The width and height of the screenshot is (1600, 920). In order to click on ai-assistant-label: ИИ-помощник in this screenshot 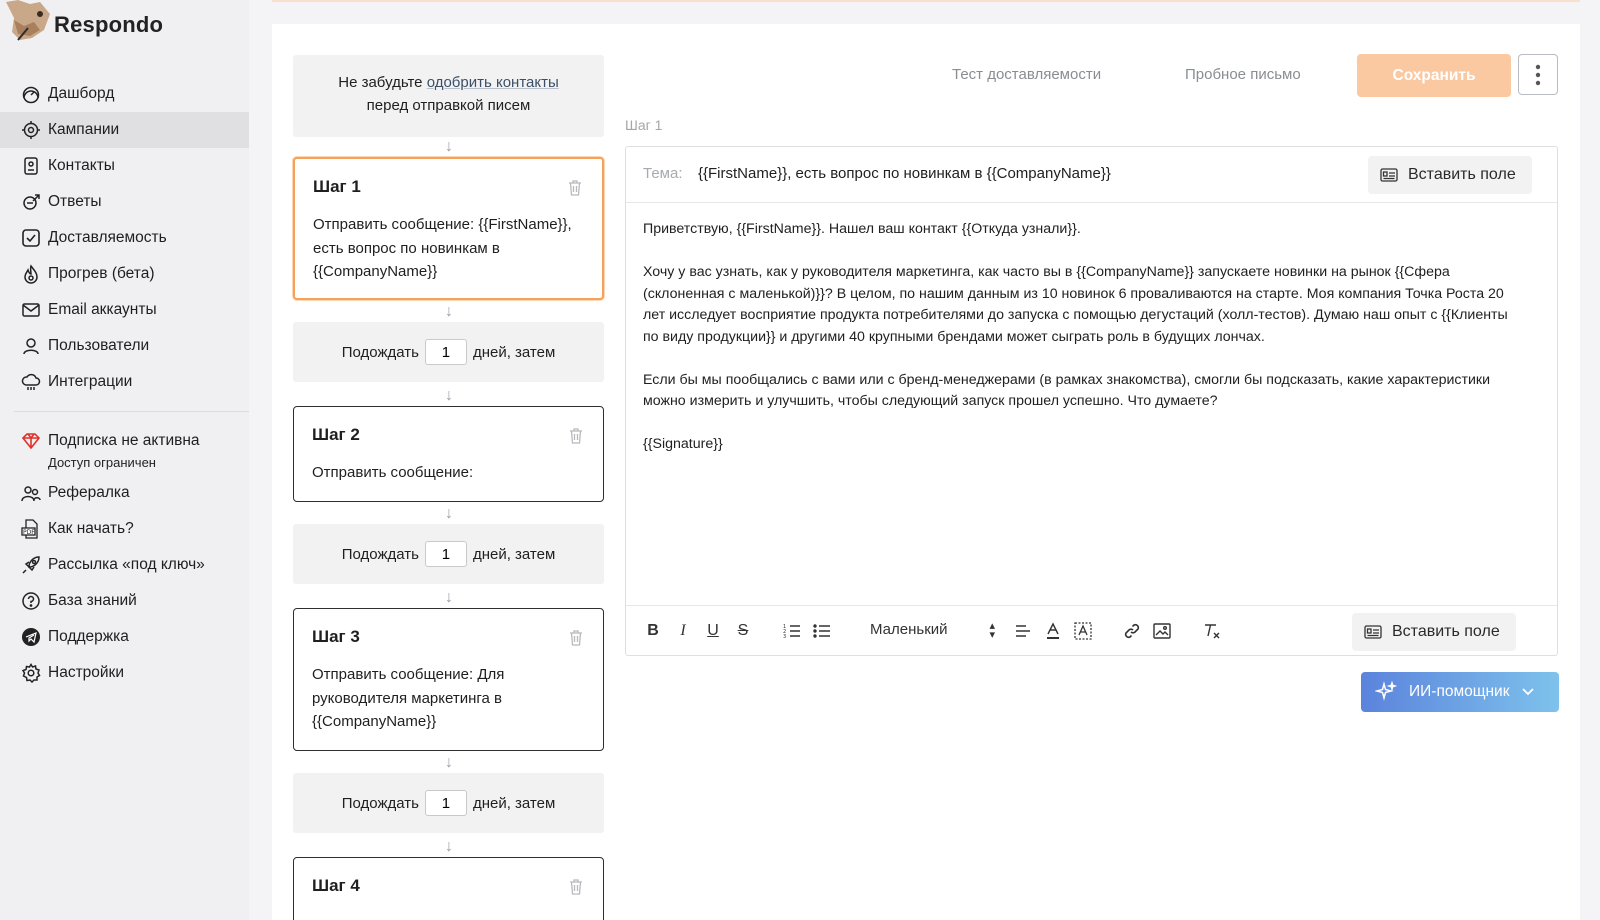, I will do `click(1459, 691)`.